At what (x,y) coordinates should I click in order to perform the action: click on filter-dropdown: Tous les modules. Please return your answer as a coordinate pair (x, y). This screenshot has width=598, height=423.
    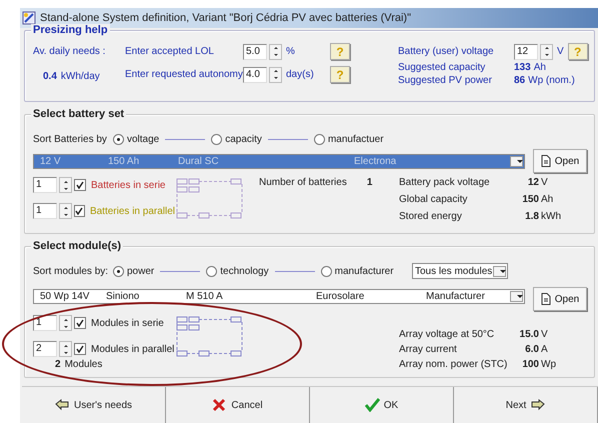
    Looking at the image, I should click on (460, 271).